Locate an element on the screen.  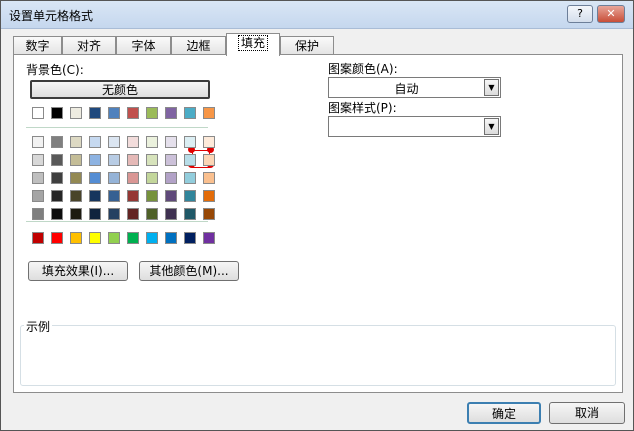
tab-label: 保护 is located at coordinates (306, 46).